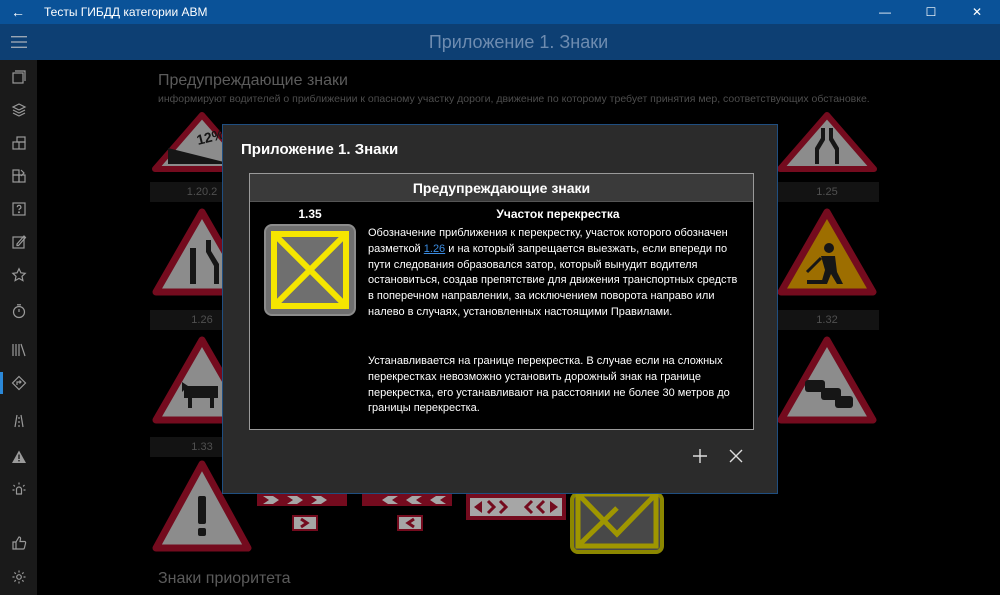 Image resolution: width=1000 pixels, height=595 pixels. What do you see at coordinates (977, 12) in the screenshot?
I see `close-window-button: ✕` at bounding box center [977, 12].